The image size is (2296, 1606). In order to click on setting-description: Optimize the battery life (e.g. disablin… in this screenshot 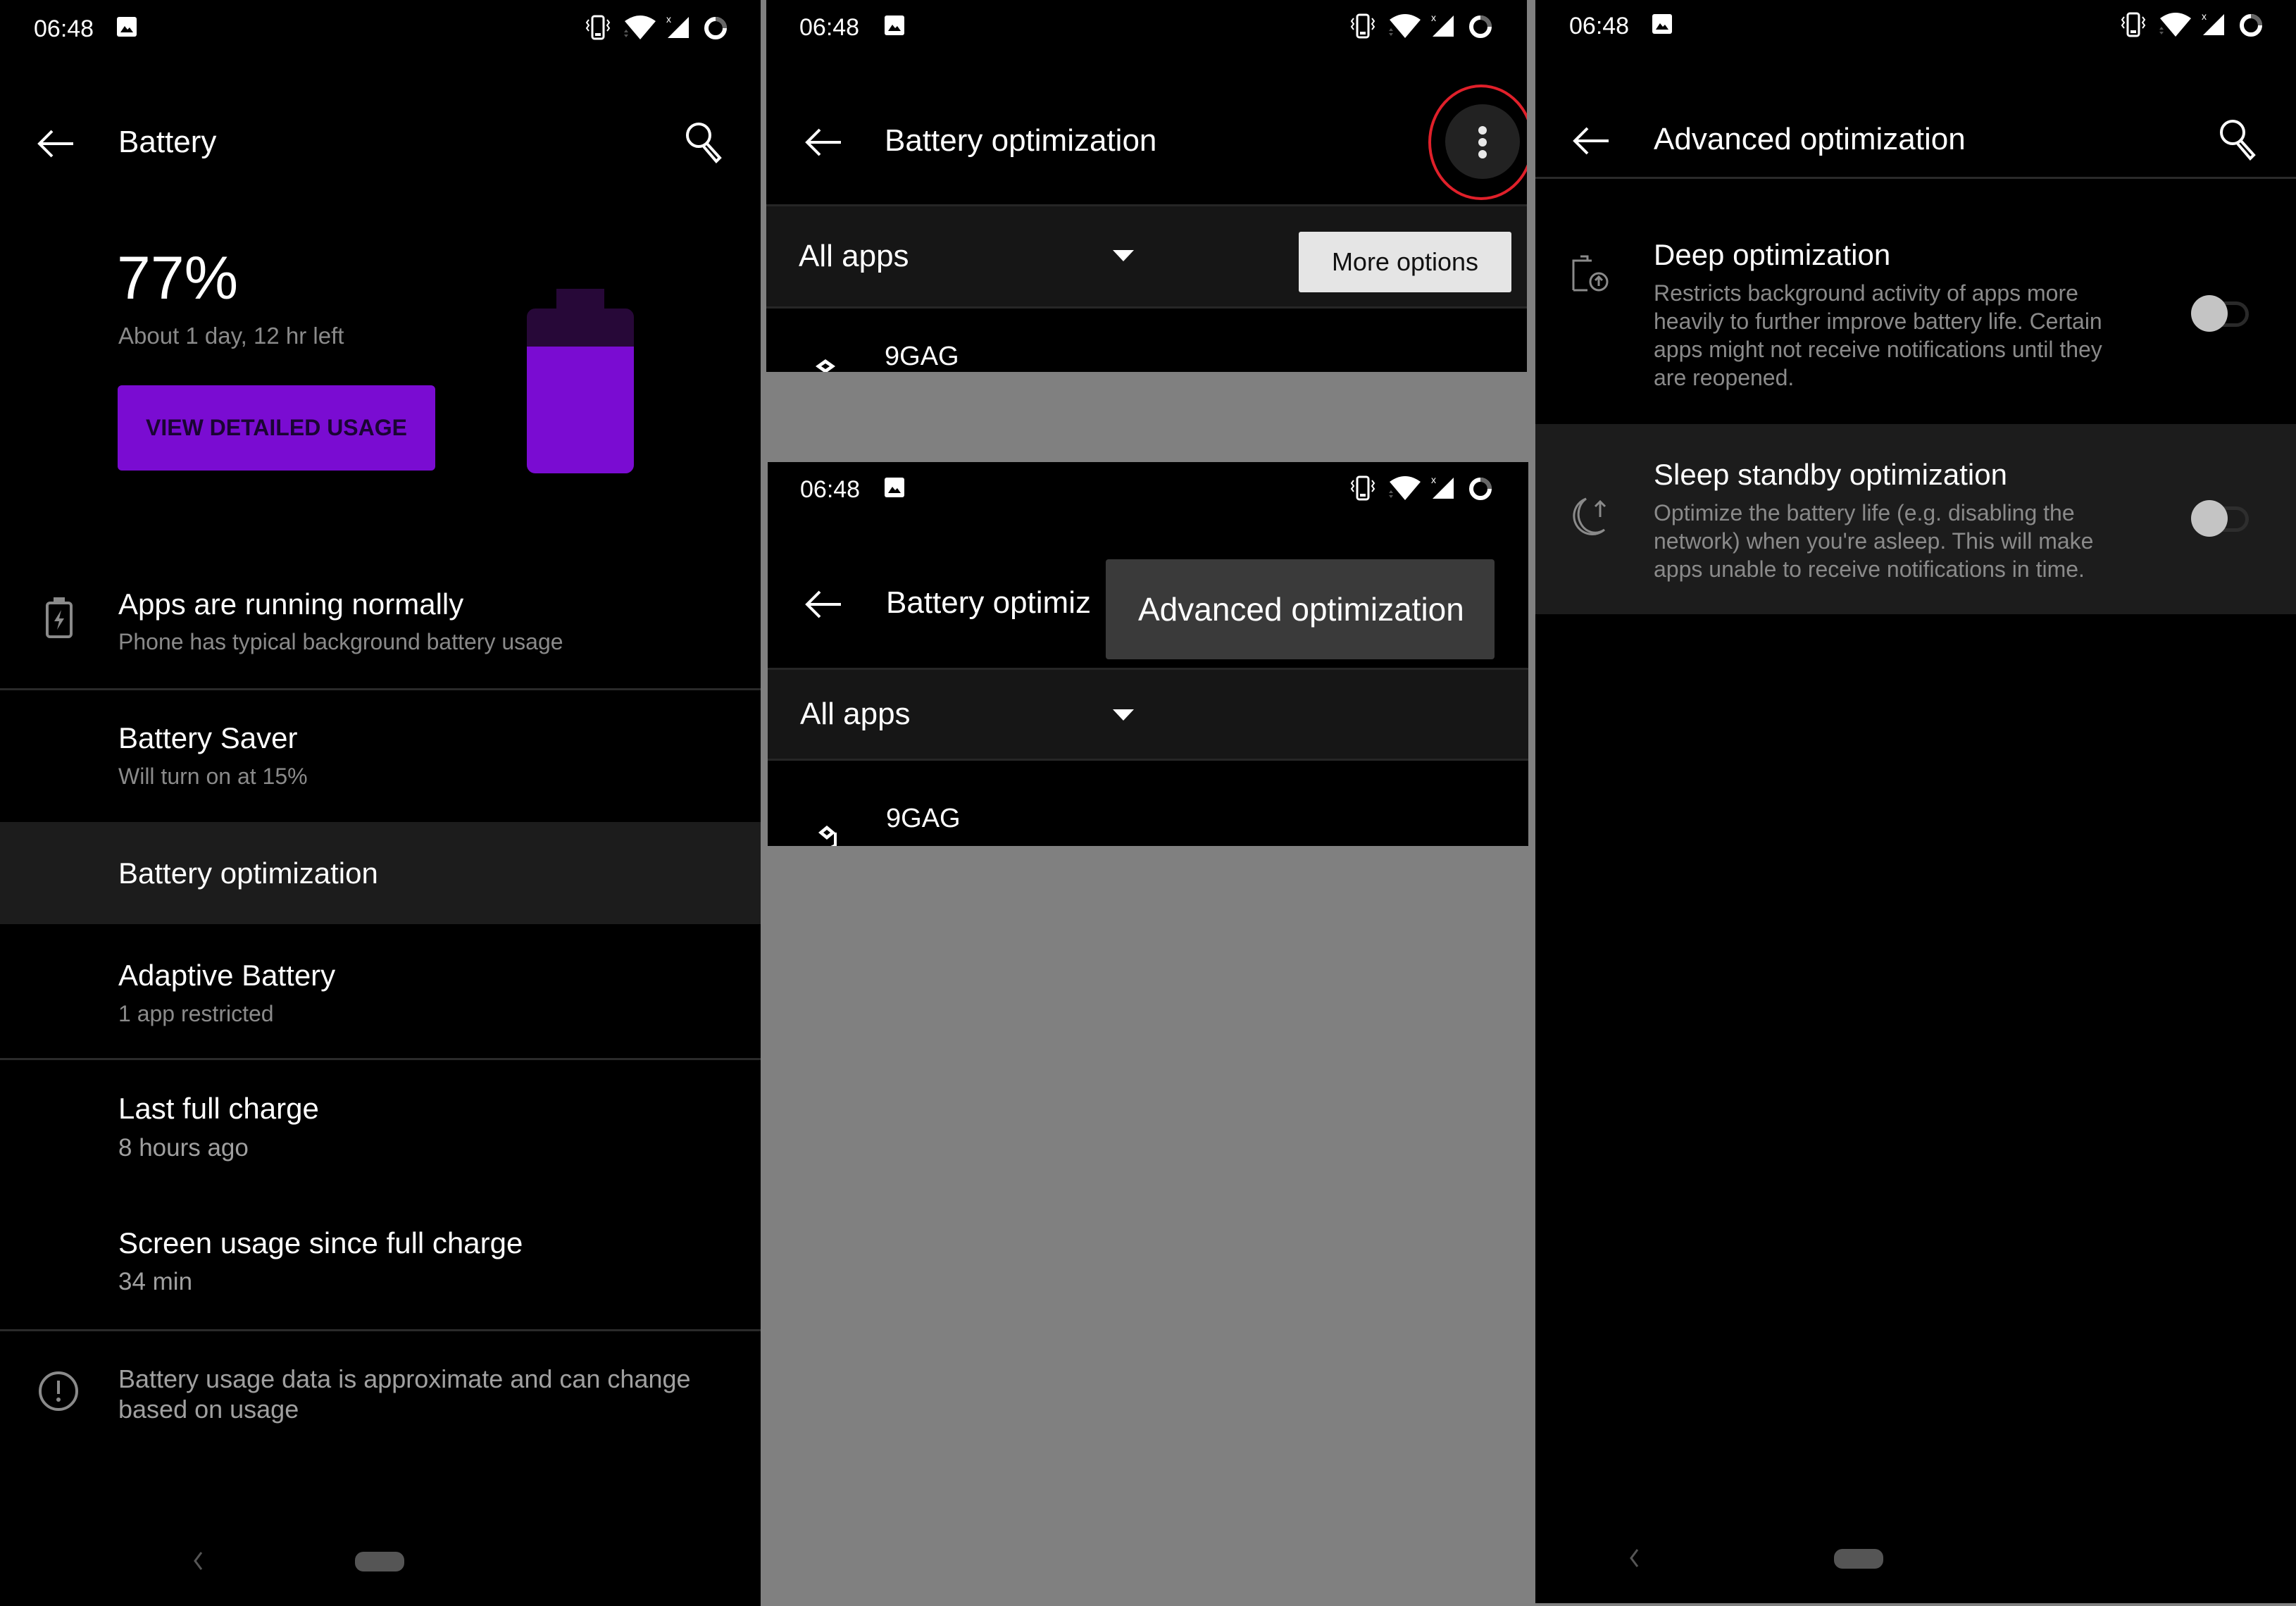, I will do `click(1900, 541)`.